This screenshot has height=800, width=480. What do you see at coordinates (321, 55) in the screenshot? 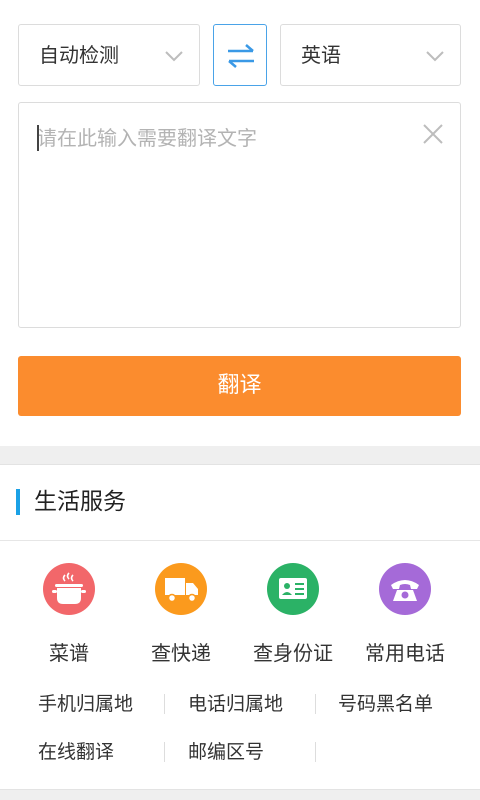
I see `target-language-label: 英语` at bounding box center [321, 55].